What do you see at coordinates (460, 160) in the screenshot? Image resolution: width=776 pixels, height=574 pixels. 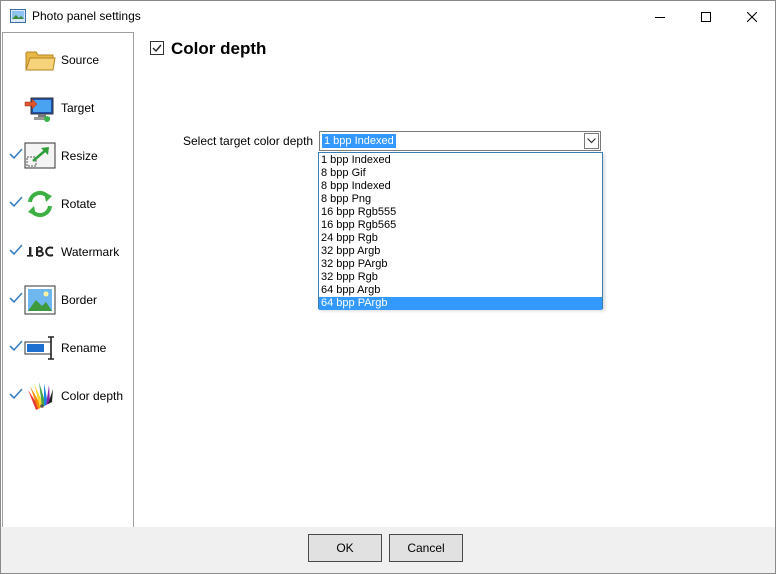 I see `option-item: 1 bpp Indexed` at bounding box center [460, 160].